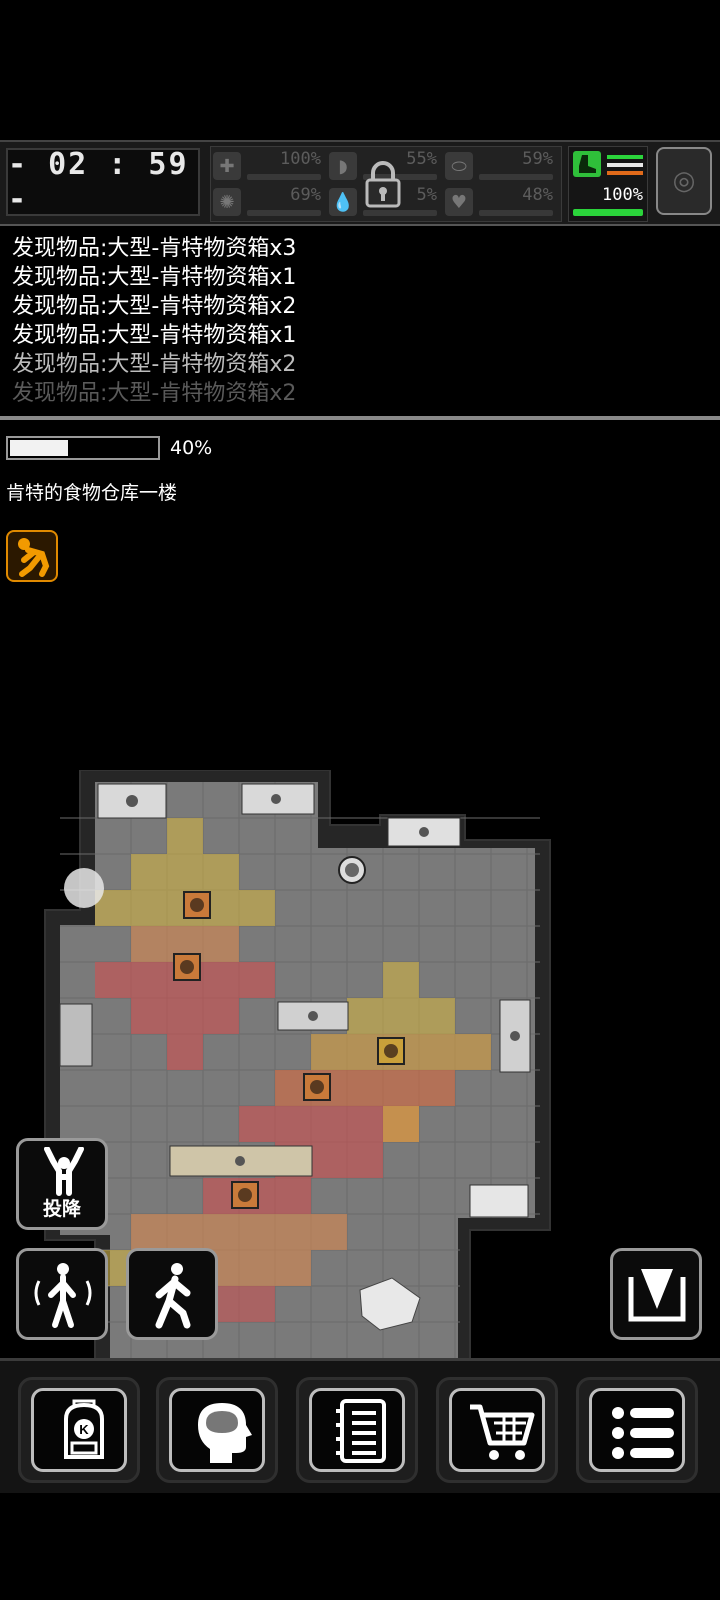 The height and width of the screenshot is (1600, 720). Describe the element at coordinates (191, 448) in the screenshot. I see `search-progress-text: 40%` at that location.